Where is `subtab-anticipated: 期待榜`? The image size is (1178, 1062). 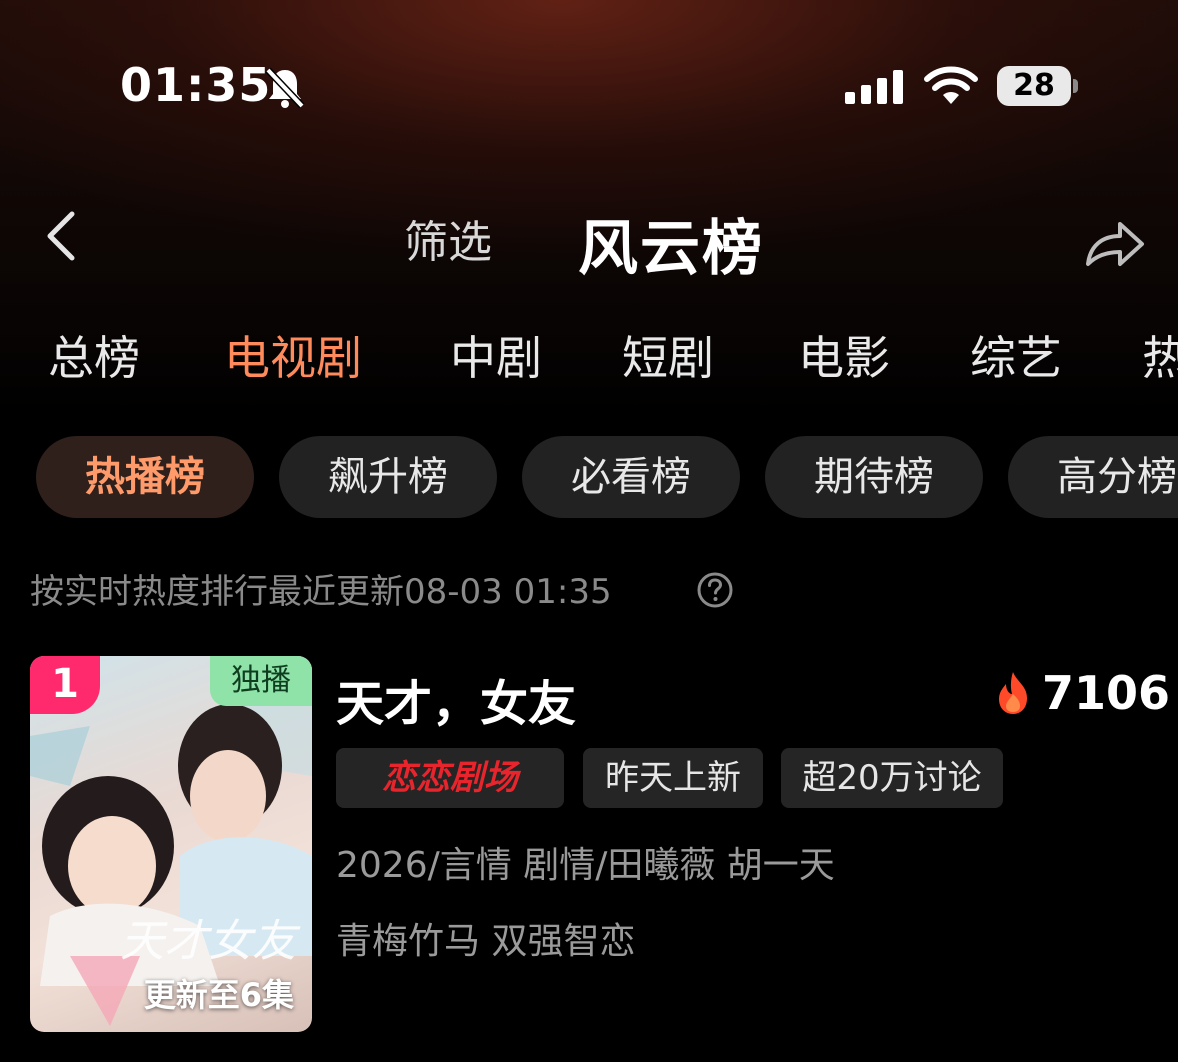
subtab-anticipated: 期待榜 is located at coordinates (874, 477).